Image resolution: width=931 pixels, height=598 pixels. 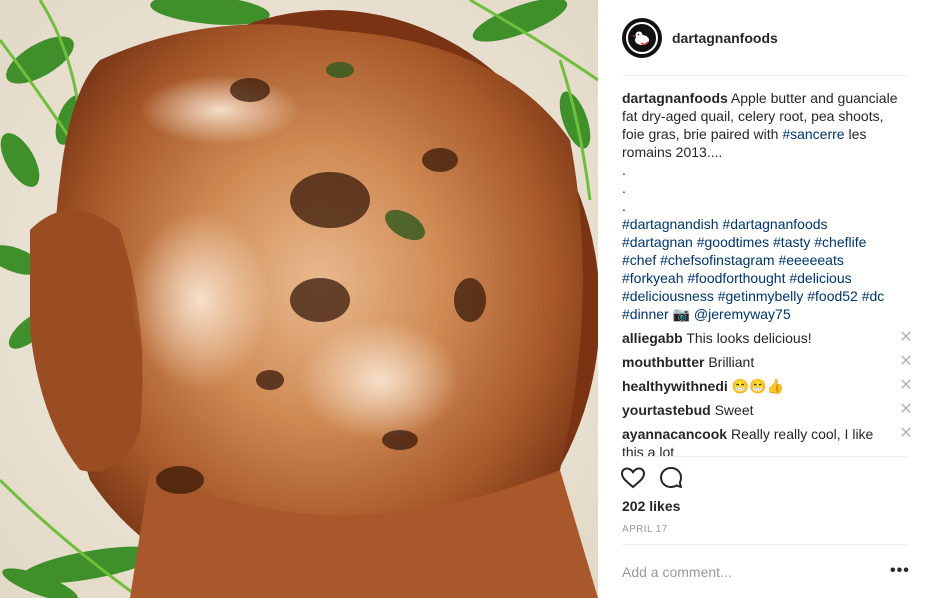 What do you see at coordinates (832, 296) in the screenshot?
I see `hashtag-link: #food52` at bounding box center [832, 296].